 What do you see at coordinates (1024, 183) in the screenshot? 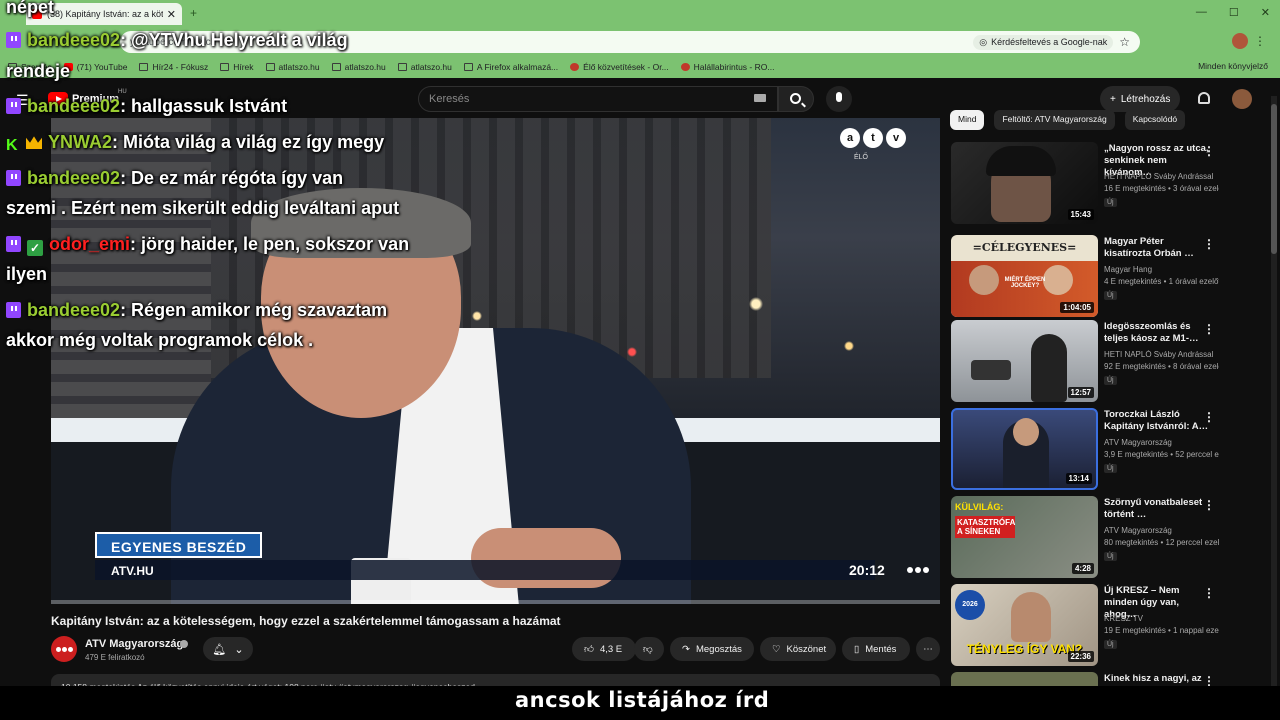
I see `suggestion-thumbnail: 15:43` at bounding box center [1024, 183].